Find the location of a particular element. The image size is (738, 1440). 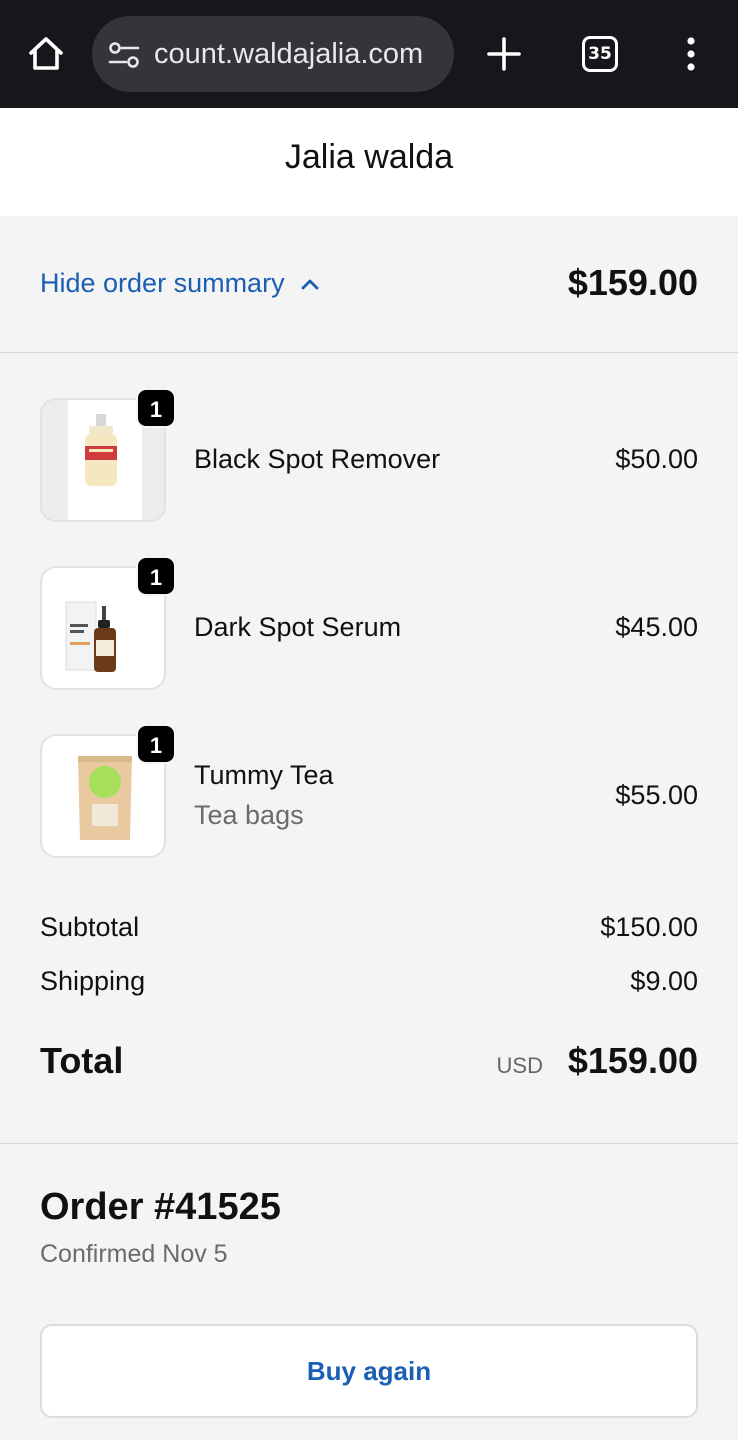

url-text: count.waldajalia.com is located at coordinates (299, 54).